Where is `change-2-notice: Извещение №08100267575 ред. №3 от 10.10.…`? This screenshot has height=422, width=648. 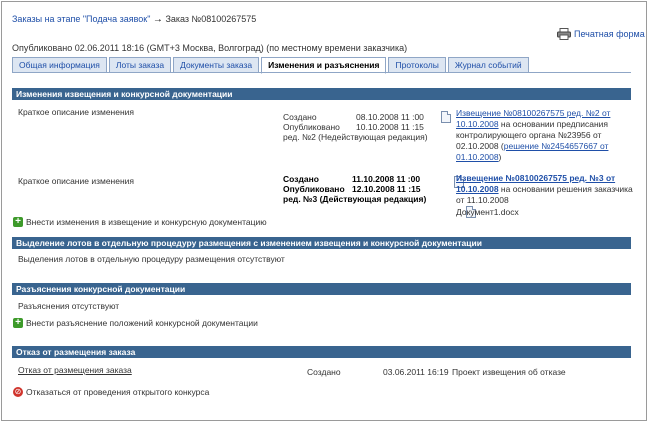
change-2-notice: Извещение №08100267575 ред. №3 от 10.10.… is located at coordinates (544, 189).